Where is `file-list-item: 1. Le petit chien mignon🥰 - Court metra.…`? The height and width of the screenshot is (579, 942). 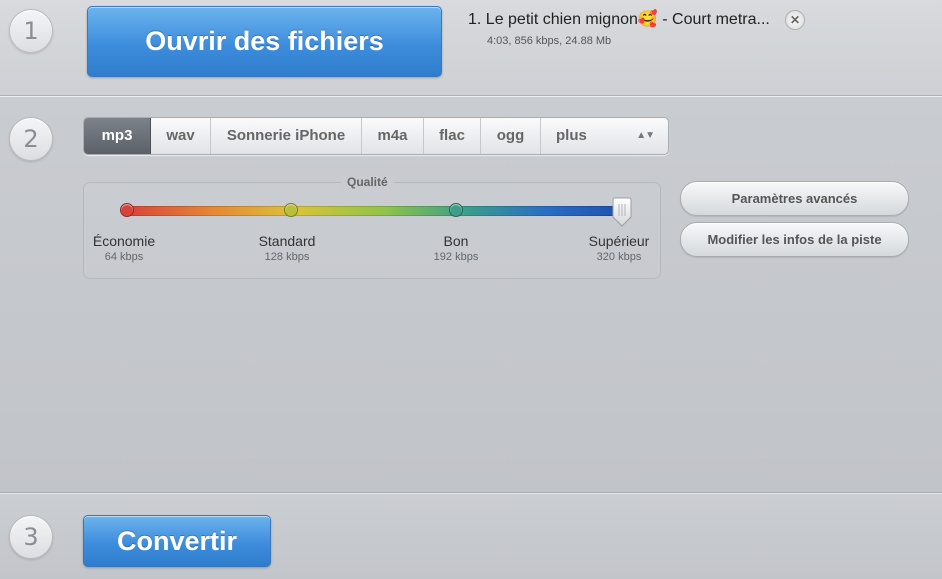
file-list-item: 1. Le petit chien mignon🥰 - Court metra.… is located at coordinates (638, 29).